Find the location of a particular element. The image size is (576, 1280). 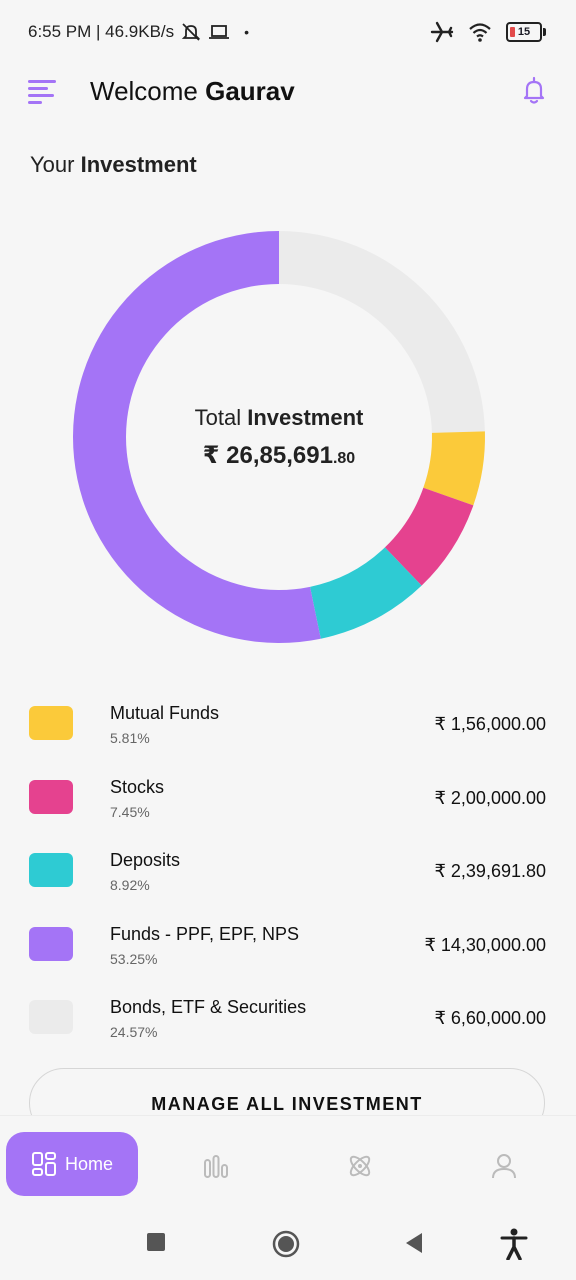

total-investment-label: Total Investment is located at coordinates (279, 417).